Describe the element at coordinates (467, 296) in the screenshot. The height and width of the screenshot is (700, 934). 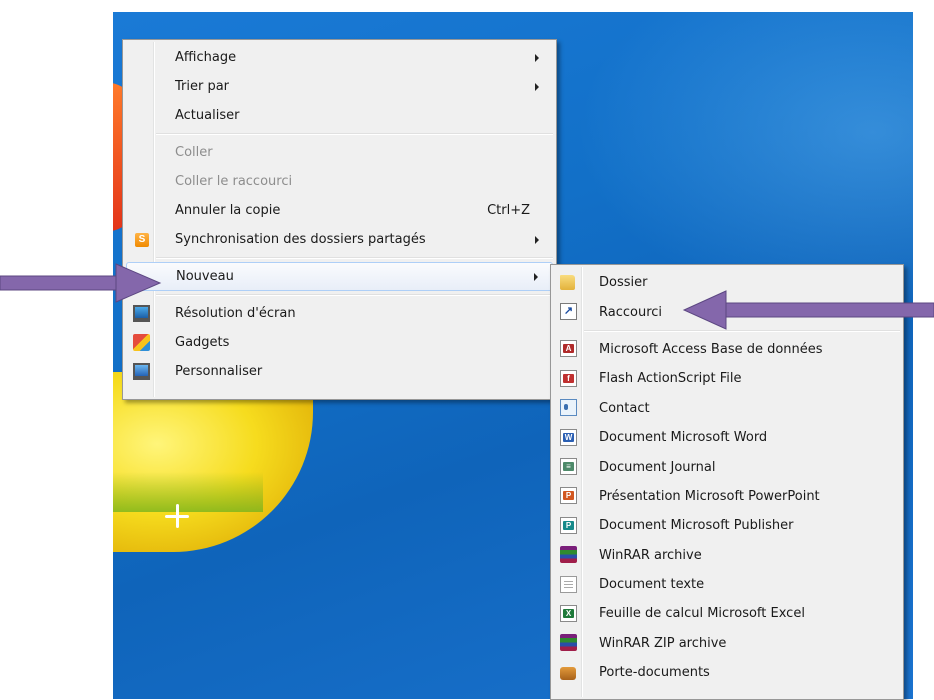
I see `annotation-arrows` at that location.